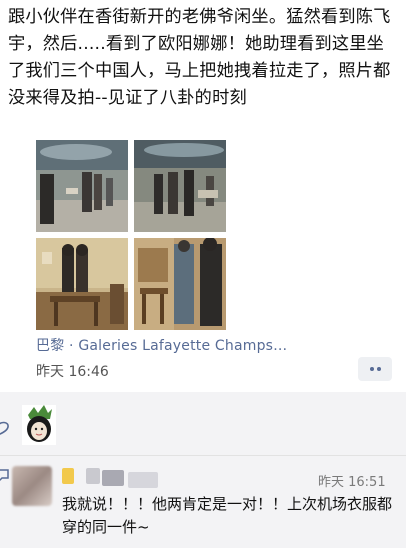  What do you see at coordinates (375, 369) in the screenshot?
I see `more-options-button` at bounding box center [375, 369].